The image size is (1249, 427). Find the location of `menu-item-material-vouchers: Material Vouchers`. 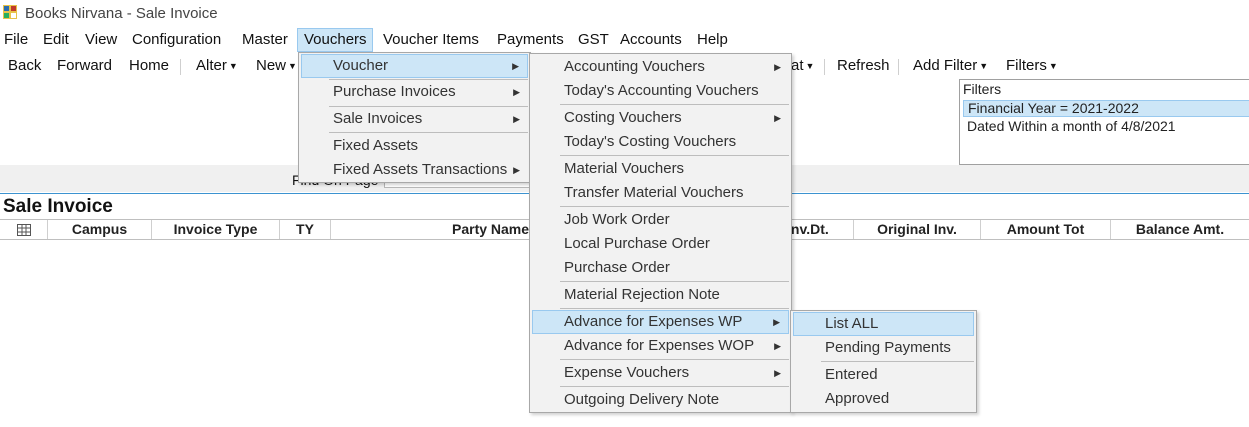

menu-item-material-vouchers: Material Vouchers is located at coordinates (660, 169).